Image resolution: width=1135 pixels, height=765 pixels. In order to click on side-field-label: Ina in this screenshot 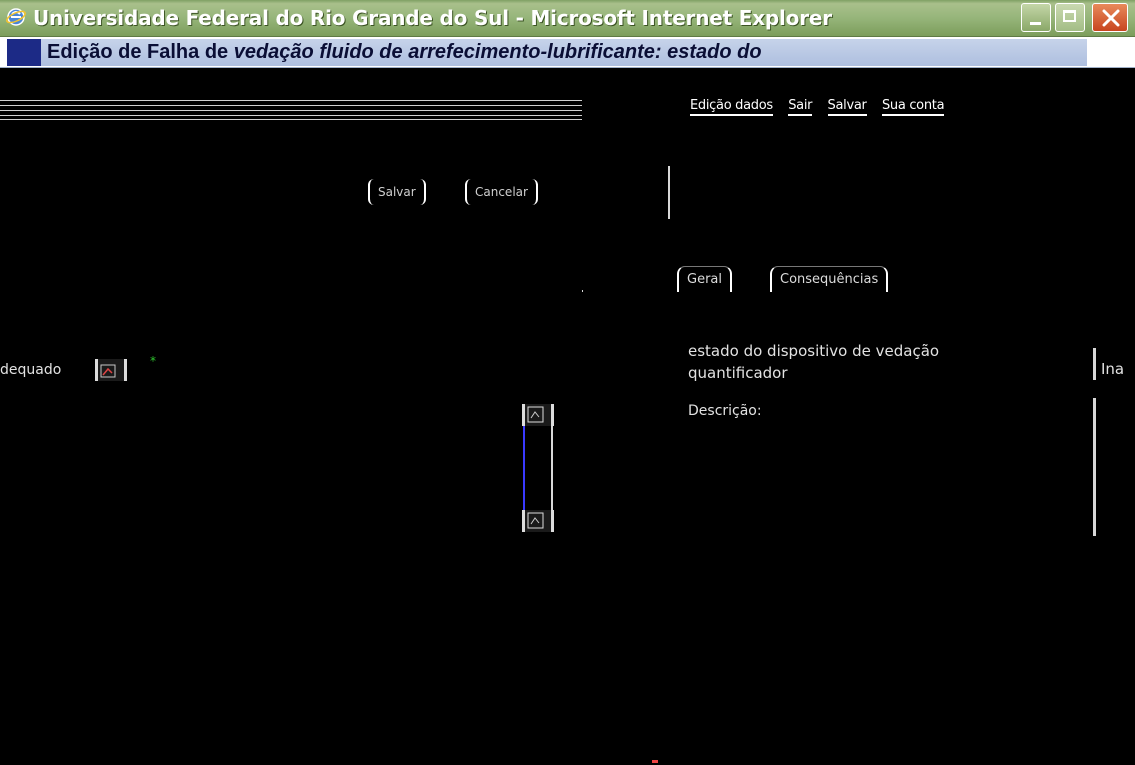, I will do `click(1113, 369)`.